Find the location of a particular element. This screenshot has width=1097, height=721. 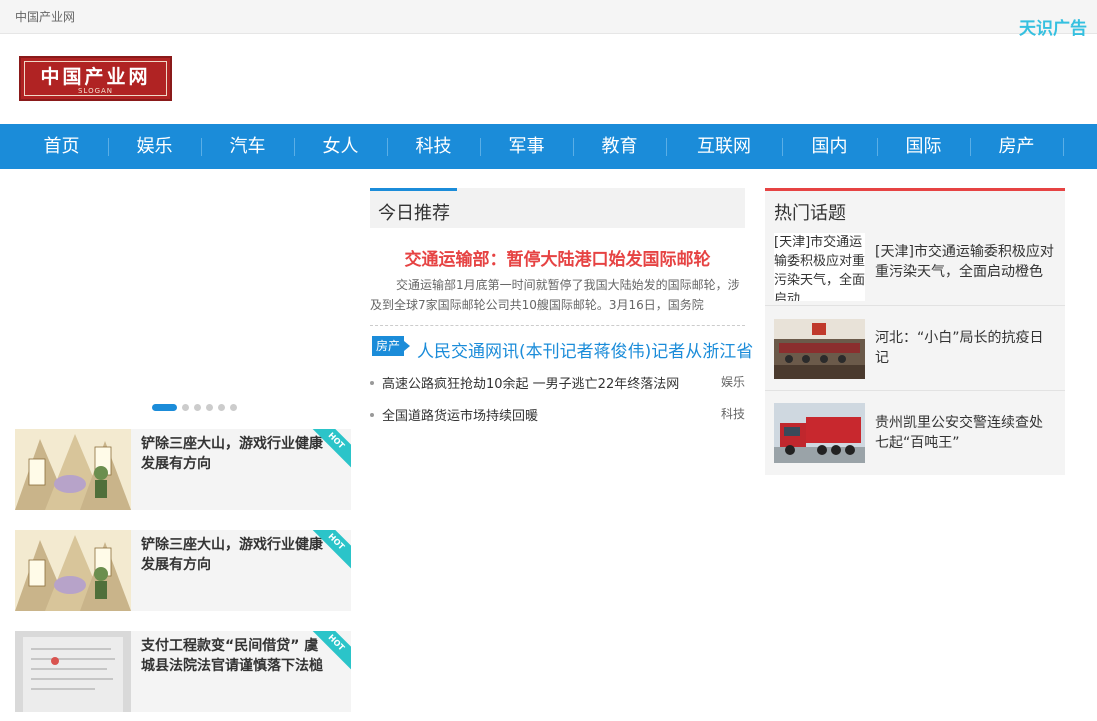

header-accent-line is located at coordinates (413, 189).